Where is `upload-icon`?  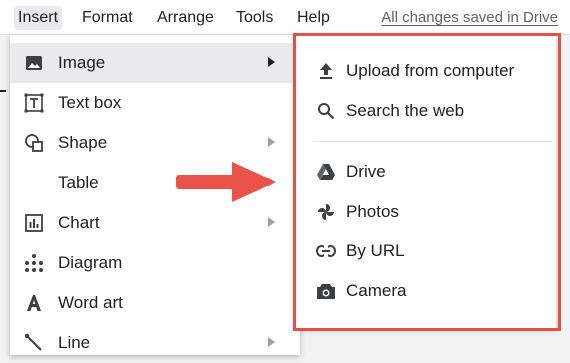 upload-icon is located at coordinates (326, 71).